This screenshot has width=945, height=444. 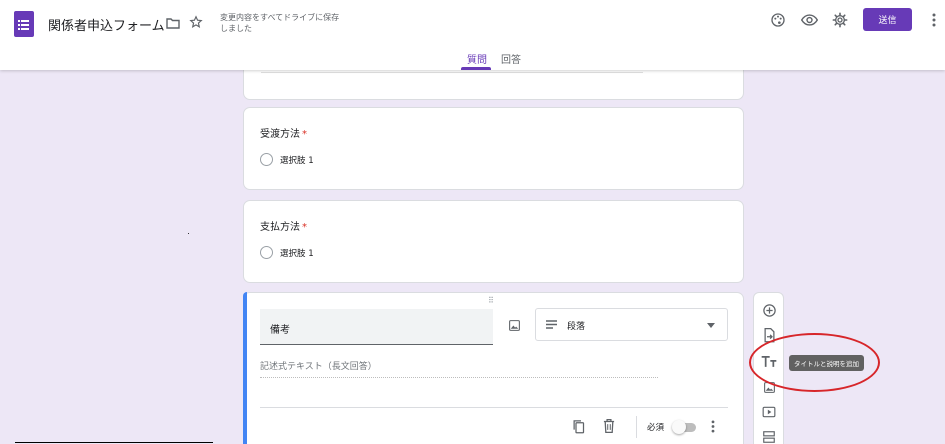 I want to click on copy-icon, so click(x=578, y=426).